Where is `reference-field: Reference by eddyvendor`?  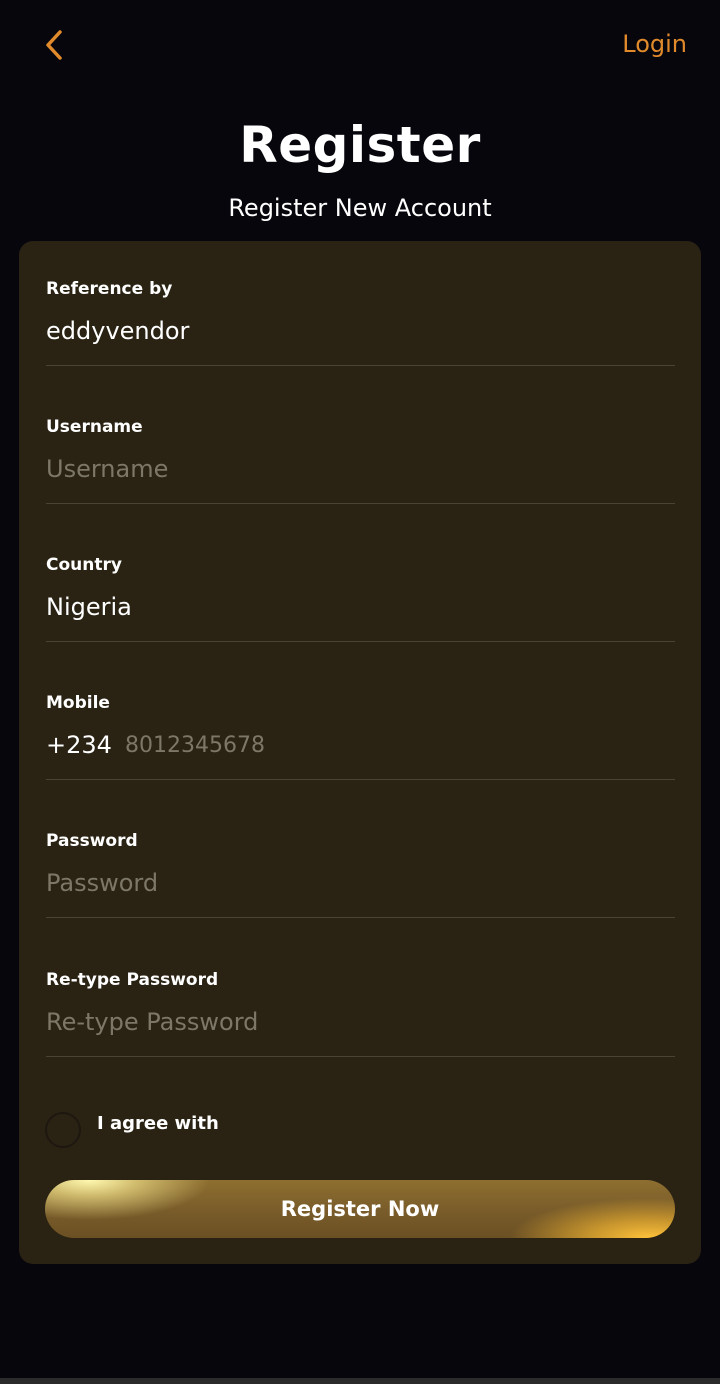
reference-field: Reference by eddyvendor is located at coordinates (360, 303).